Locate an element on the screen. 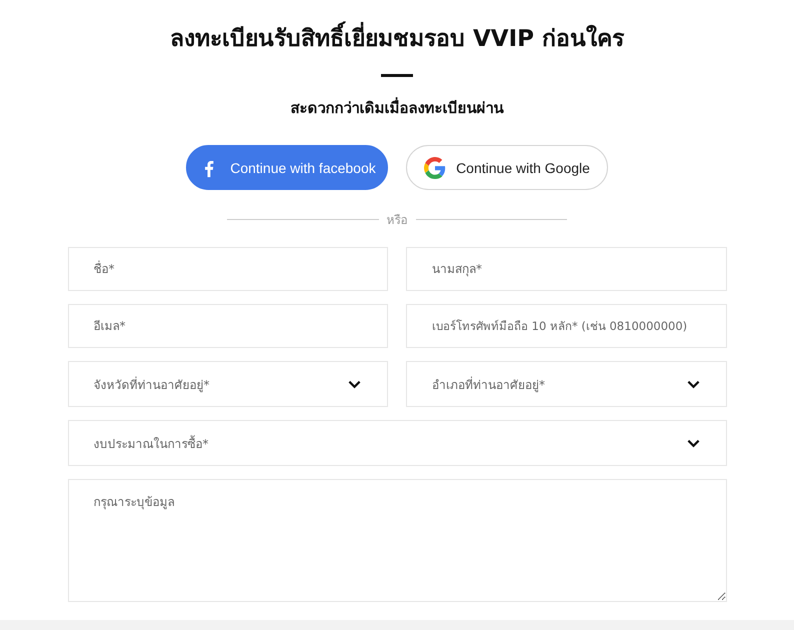  subtitle: สะดวกกว่าเดิมเมื่อลงทะเบียนผ่าน is located at coordinates (397, 108).